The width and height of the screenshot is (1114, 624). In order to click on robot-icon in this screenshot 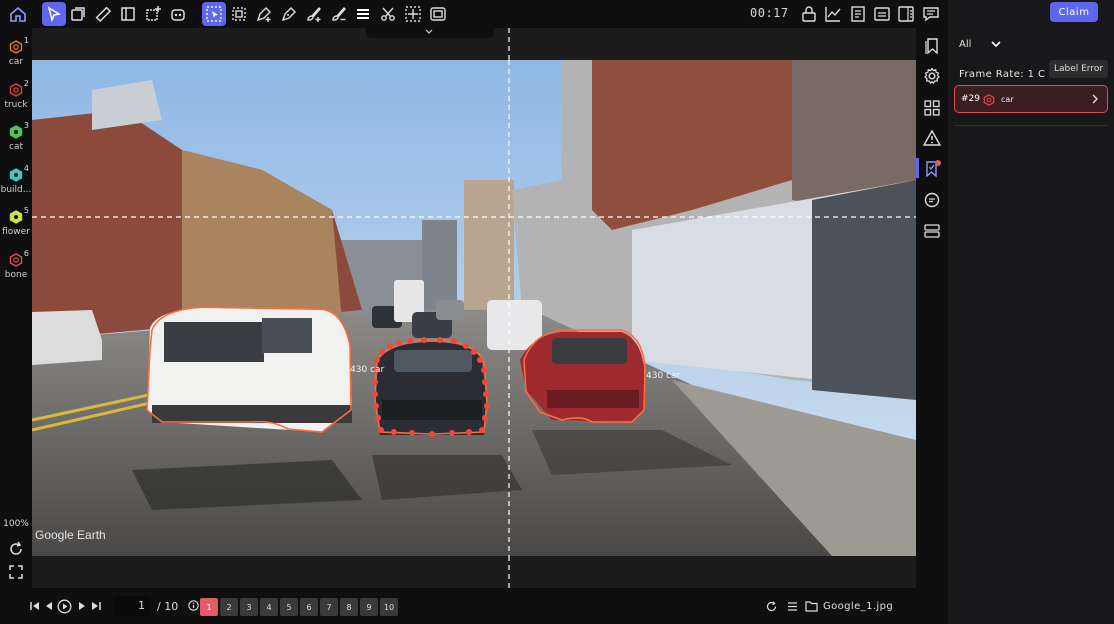, I will do `click(178, 14)`.